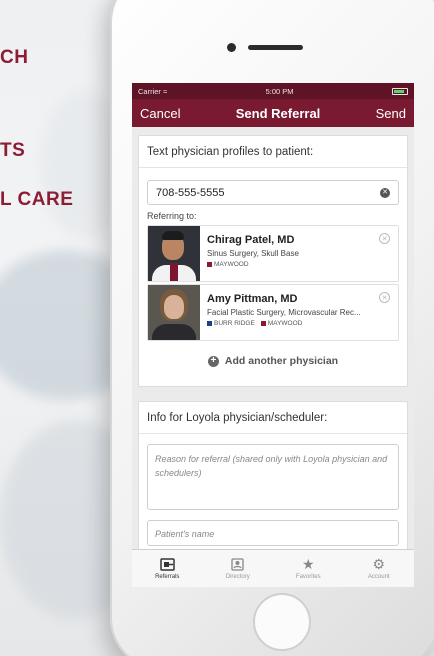 This screenshot has height=656, width=434. Describe the element at coordinates (14, 57) in the screenshot. I see `promo-text-1: CH` at that location.